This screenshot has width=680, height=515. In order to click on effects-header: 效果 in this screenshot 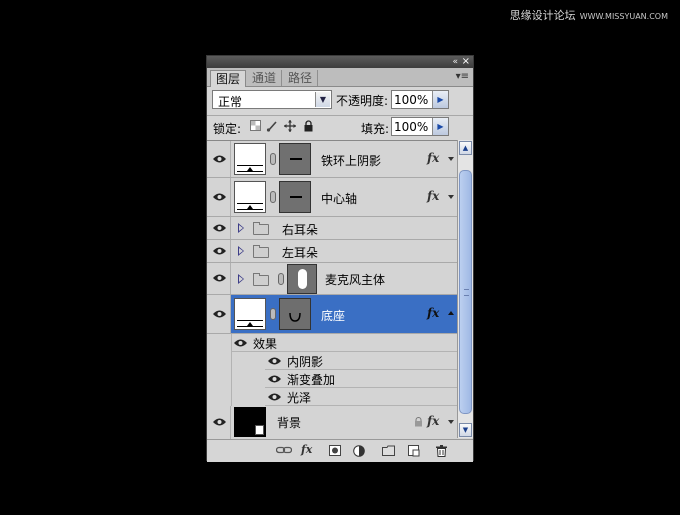, I will do `click(344, 343)`.